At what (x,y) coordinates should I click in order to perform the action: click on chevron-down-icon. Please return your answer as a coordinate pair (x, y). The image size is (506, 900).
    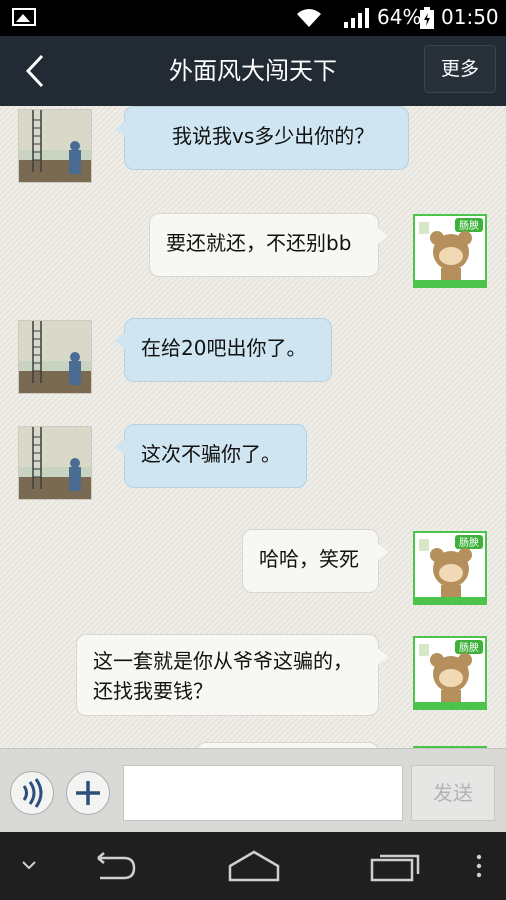
    Looking at the image, I should click on (29, 865).